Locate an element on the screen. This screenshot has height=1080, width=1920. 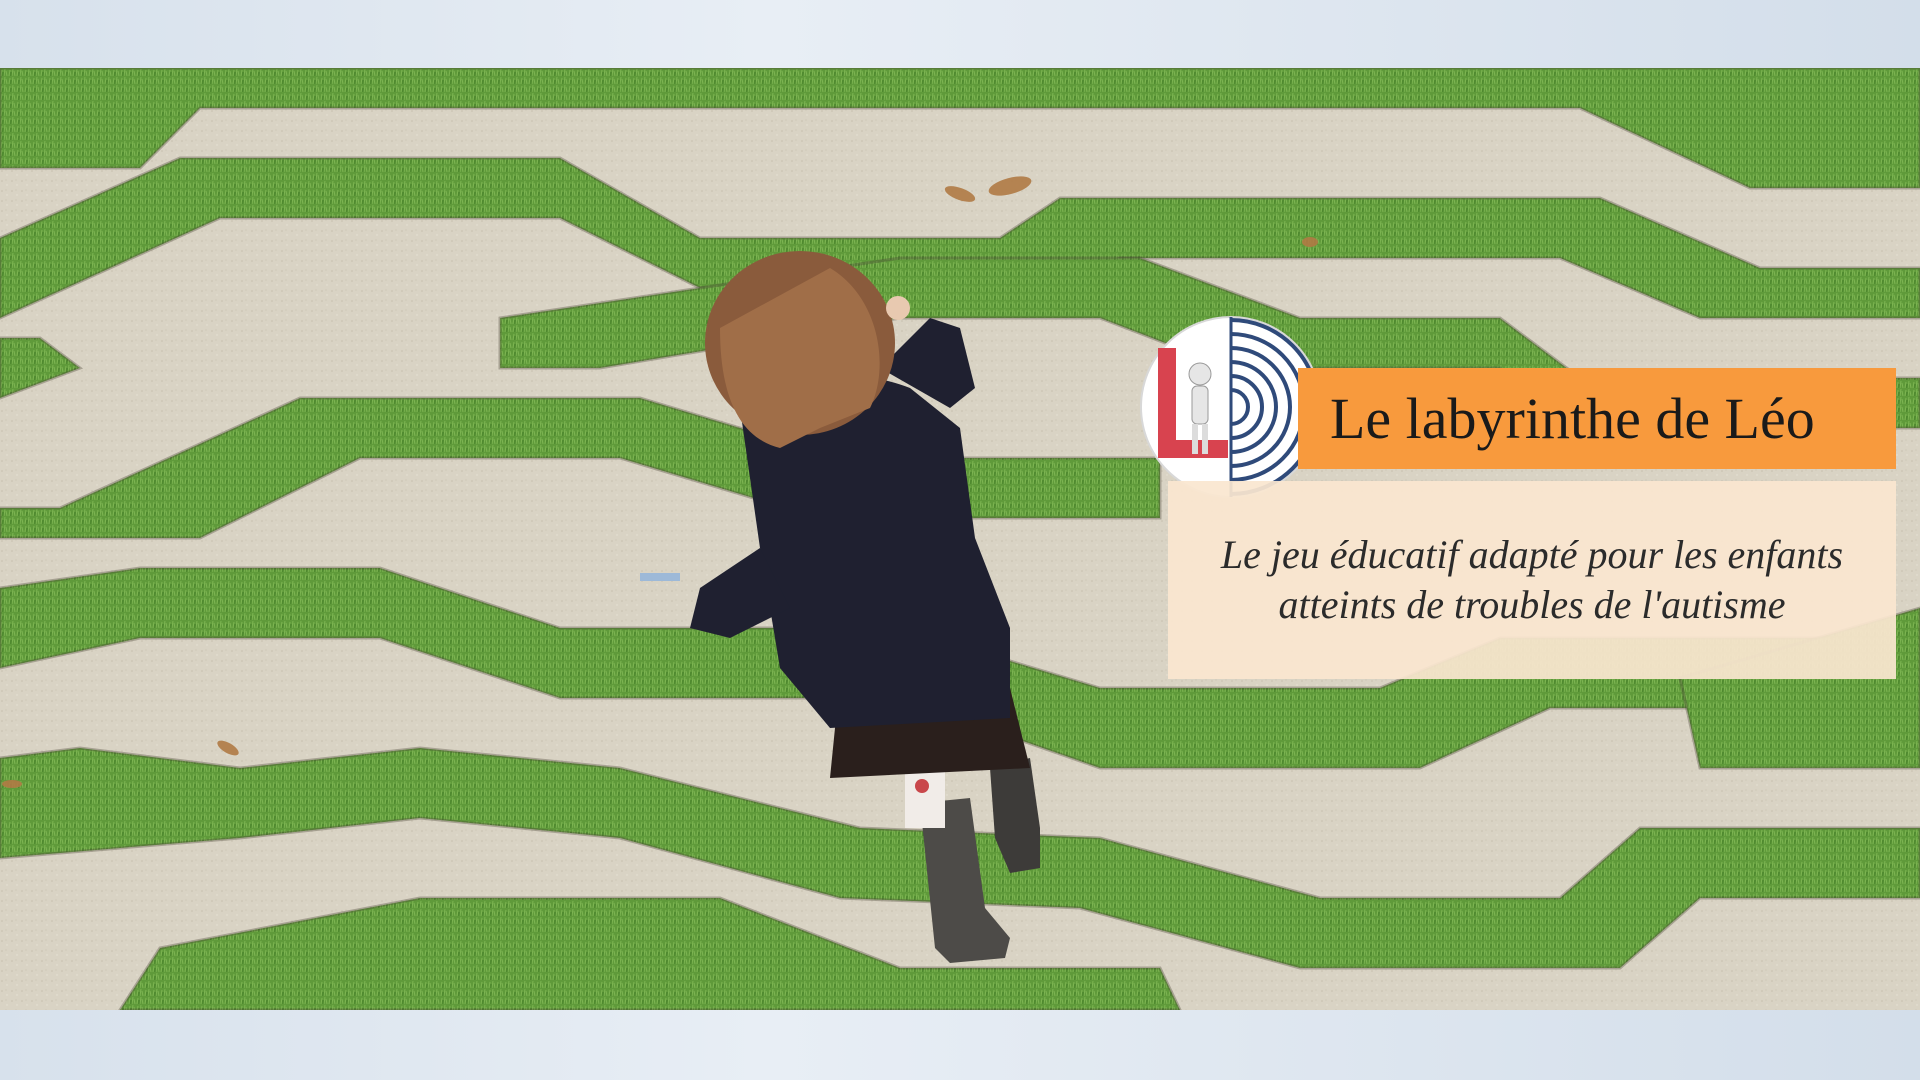
title-banner: Le labyrinthe de Léo is located at coordinates (1597, 418).